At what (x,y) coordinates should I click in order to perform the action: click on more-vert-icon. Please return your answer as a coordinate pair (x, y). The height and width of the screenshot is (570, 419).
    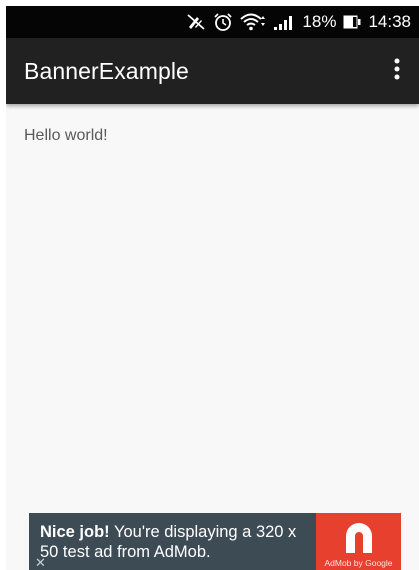
    Looking at the image, I should click on (397, 71).